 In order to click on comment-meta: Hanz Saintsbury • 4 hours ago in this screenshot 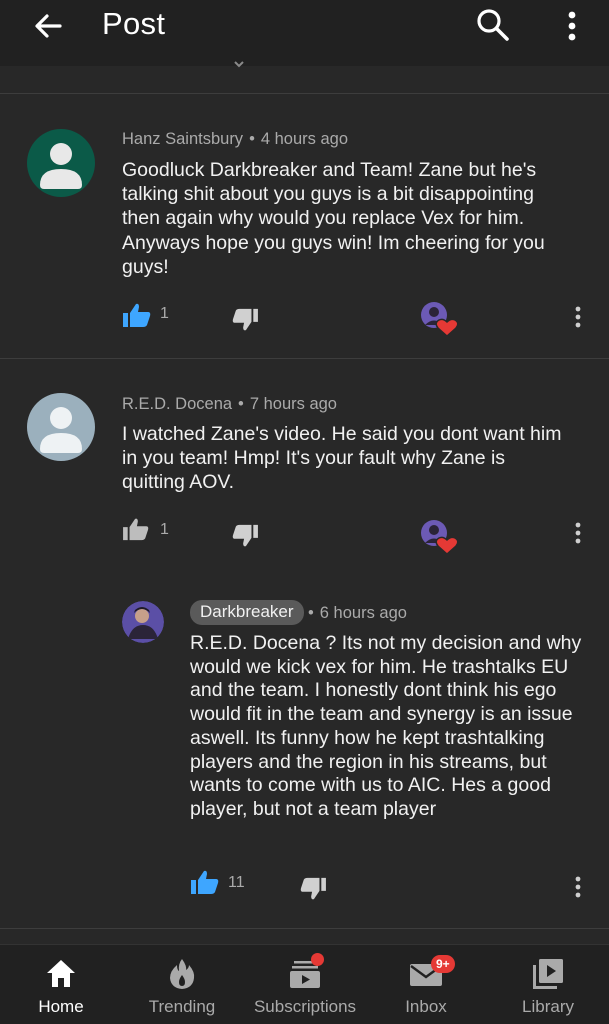, I will do `click(235, 139)`.